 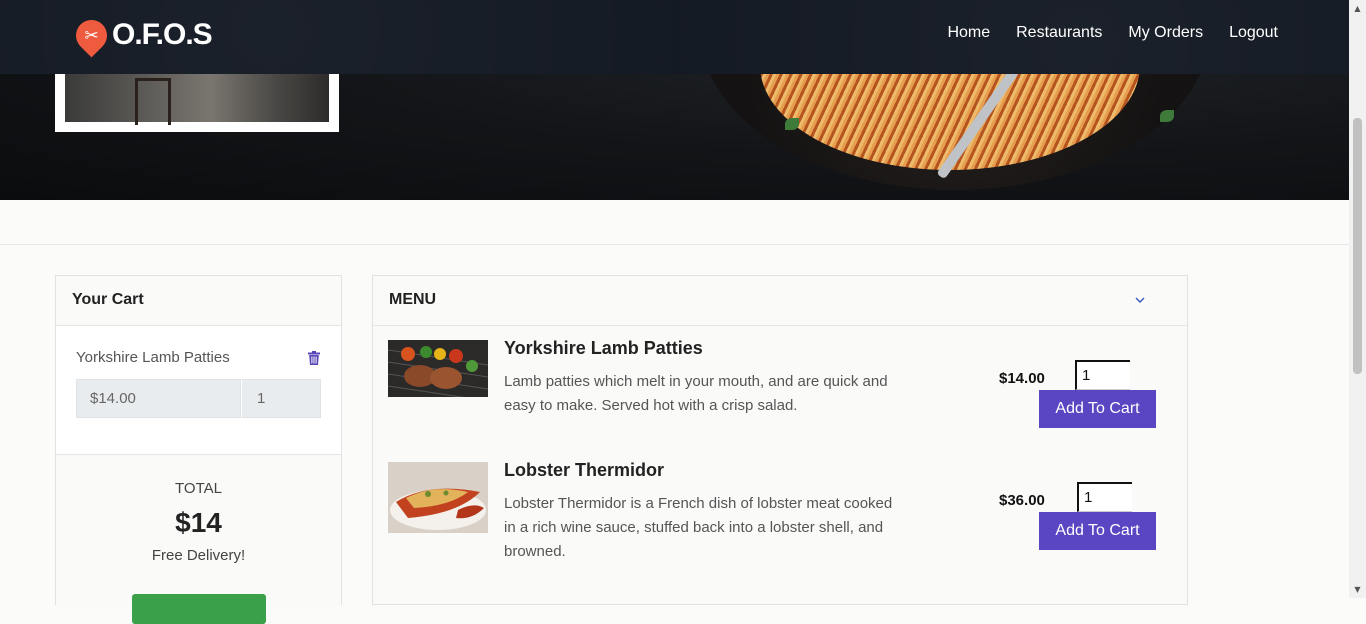 I want to click on delivery-note: Free Delivery!, so click(x=198, y=555).